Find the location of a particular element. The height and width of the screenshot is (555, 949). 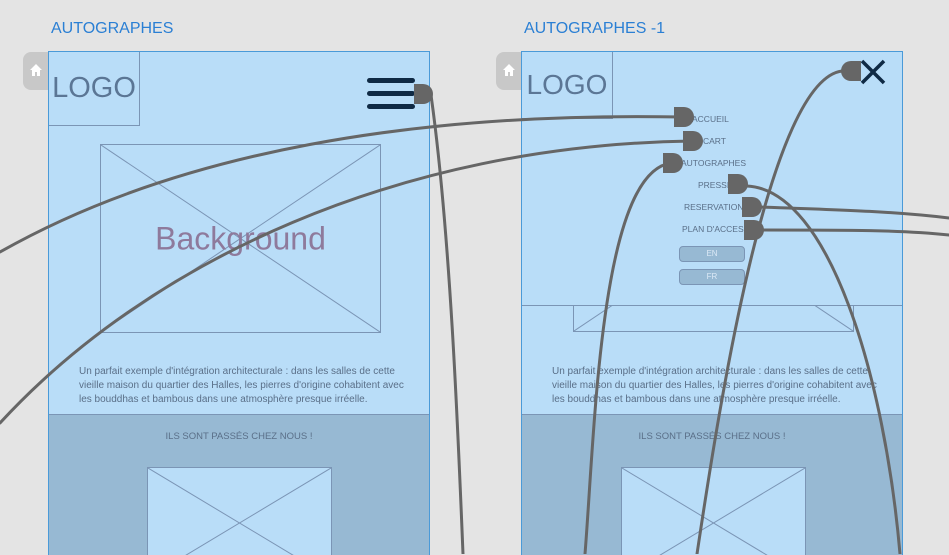

link-plan-d-acces is located at coordinates (854, 232).